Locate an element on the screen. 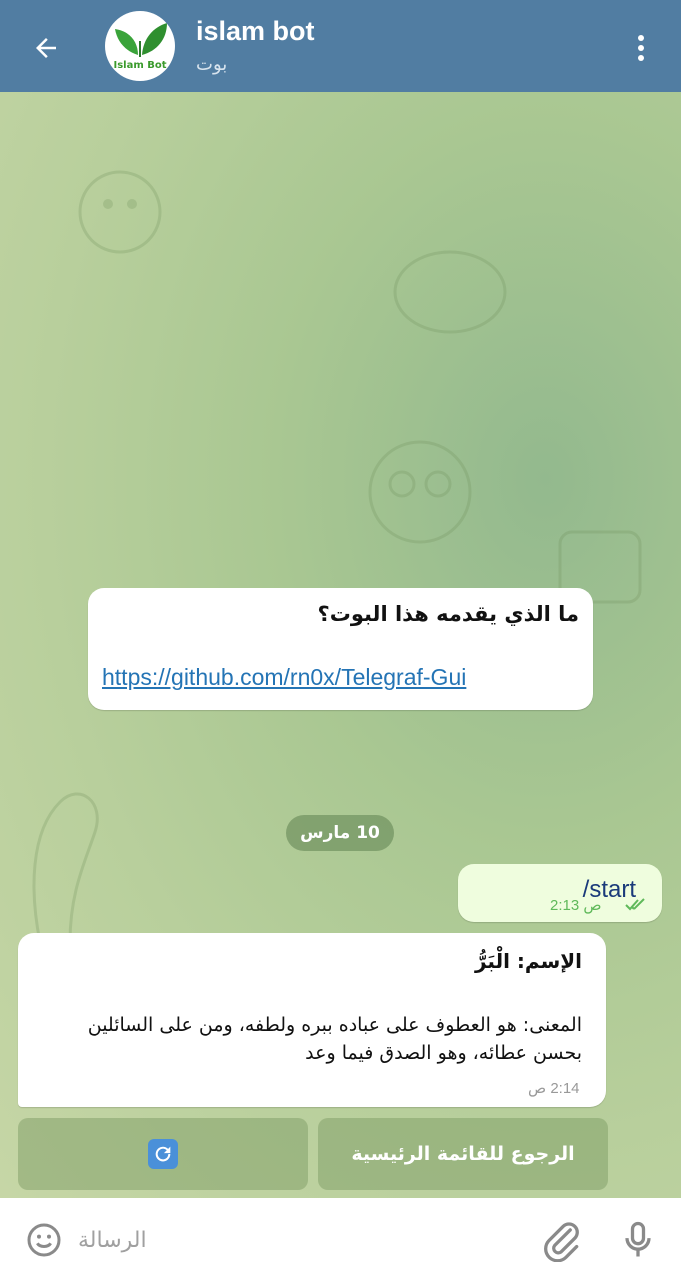 Image resolution: width=681 pixels, height=1280 pixels. double-check-icon is located at coordinates (635, 904).